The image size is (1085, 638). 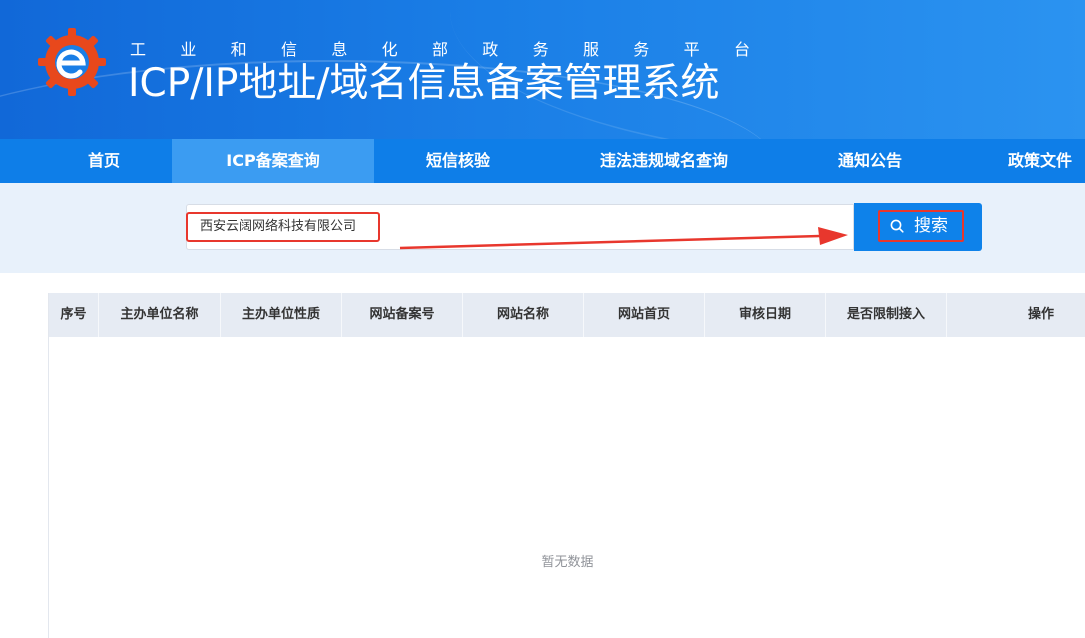 I want to click on column-header: 操作, so click(x=1016, y=315).